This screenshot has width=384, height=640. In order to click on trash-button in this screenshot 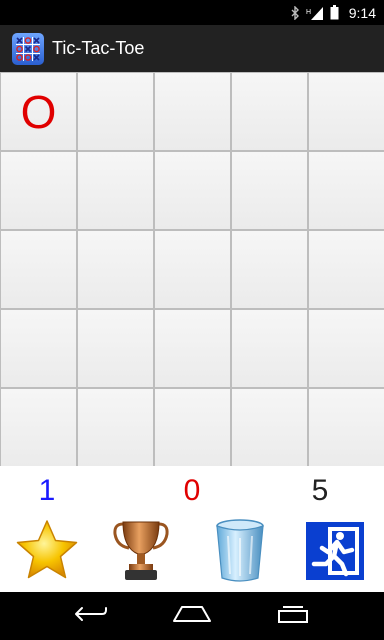, I will do `click(240, 553)`.